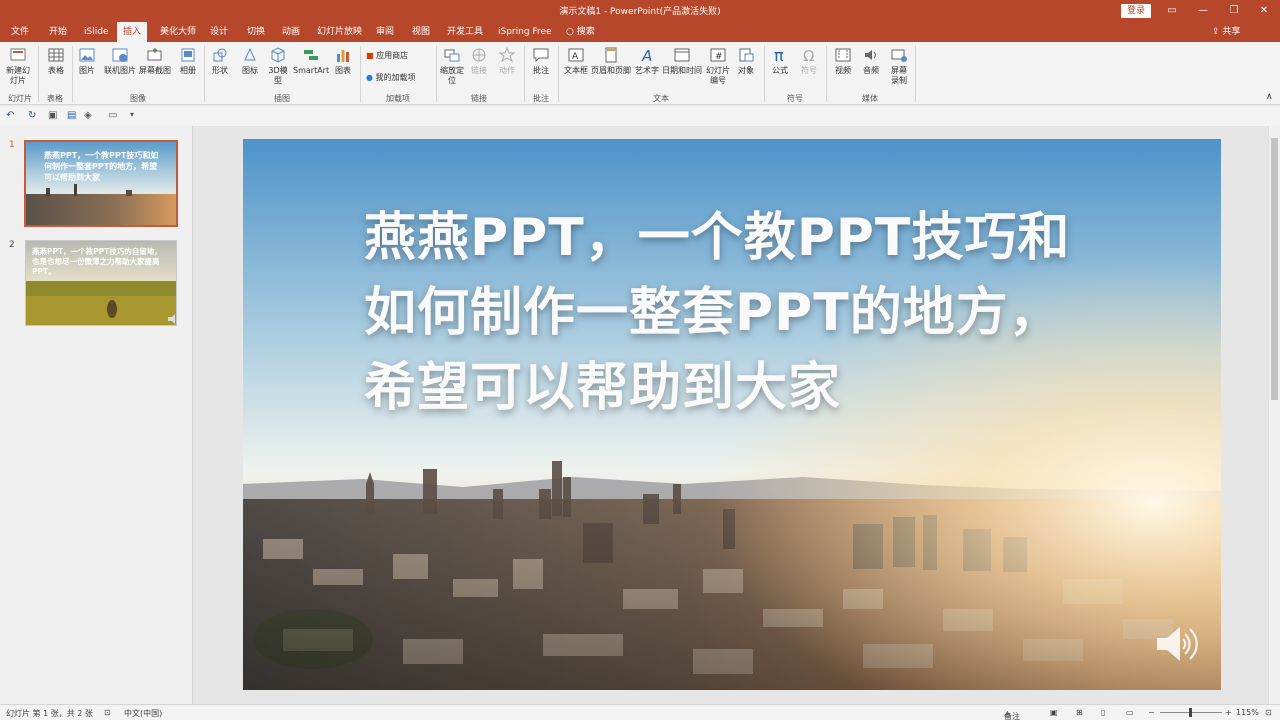 Image resolution: width=1280 pixels, height=720 pixels. I want to click on link-button: 链接, so click(479, 61).